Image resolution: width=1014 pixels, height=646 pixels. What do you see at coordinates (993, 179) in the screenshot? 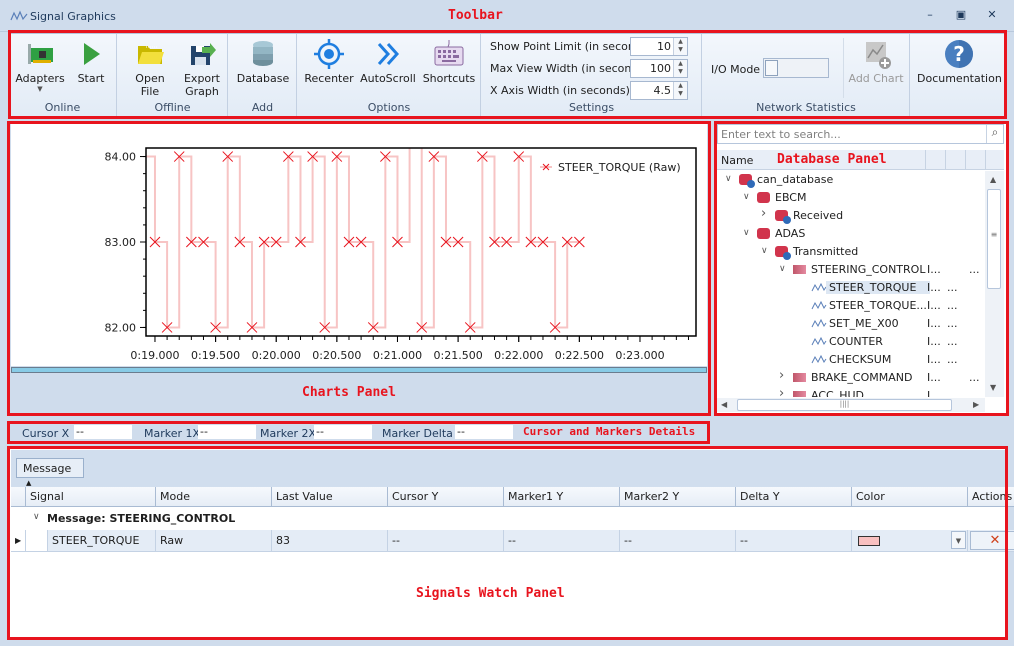
I see `scroll-up-icon: ▲` at bounding box center [993, 179].